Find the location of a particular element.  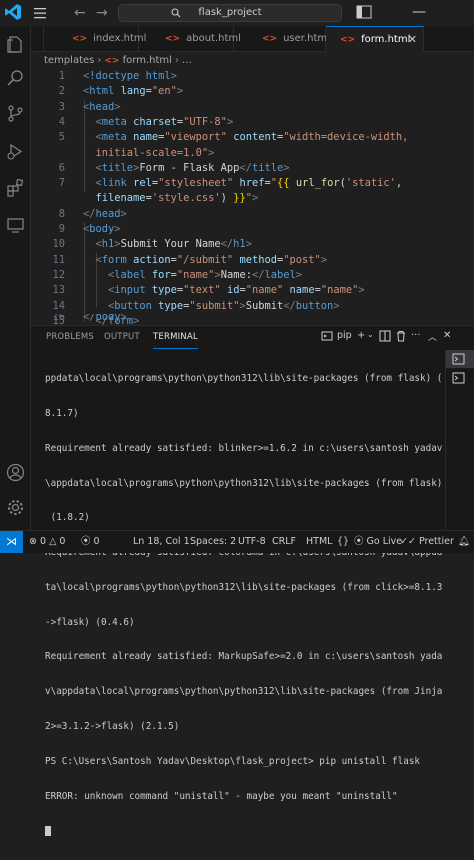

tab-problems: PROBLEMS is located at coordinates (70, 337).